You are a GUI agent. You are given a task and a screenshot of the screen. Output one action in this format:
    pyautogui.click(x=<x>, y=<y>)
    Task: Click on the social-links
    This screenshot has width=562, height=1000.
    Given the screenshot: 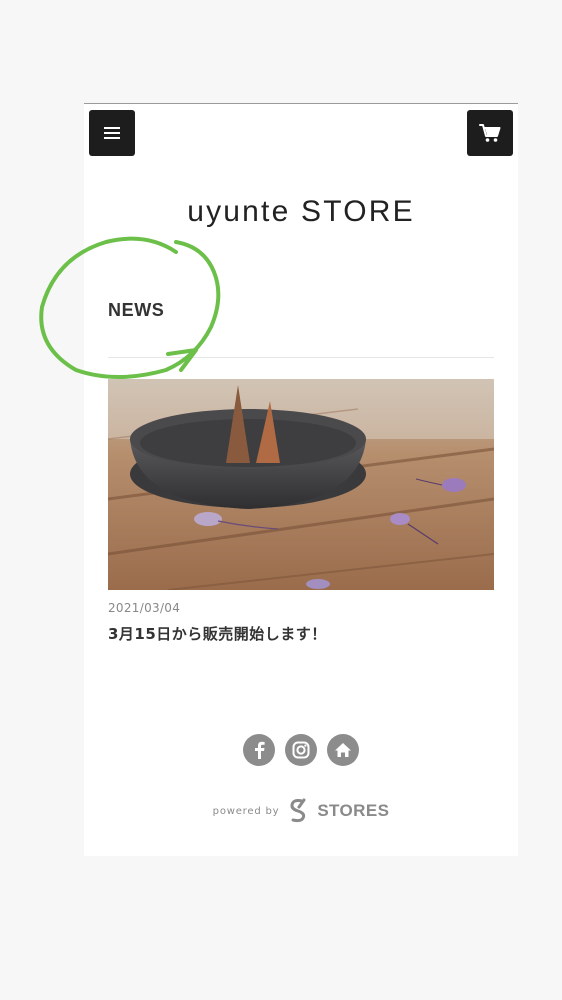 What is the action you would take?
    pyautogui.click(x=301, y=750)
    